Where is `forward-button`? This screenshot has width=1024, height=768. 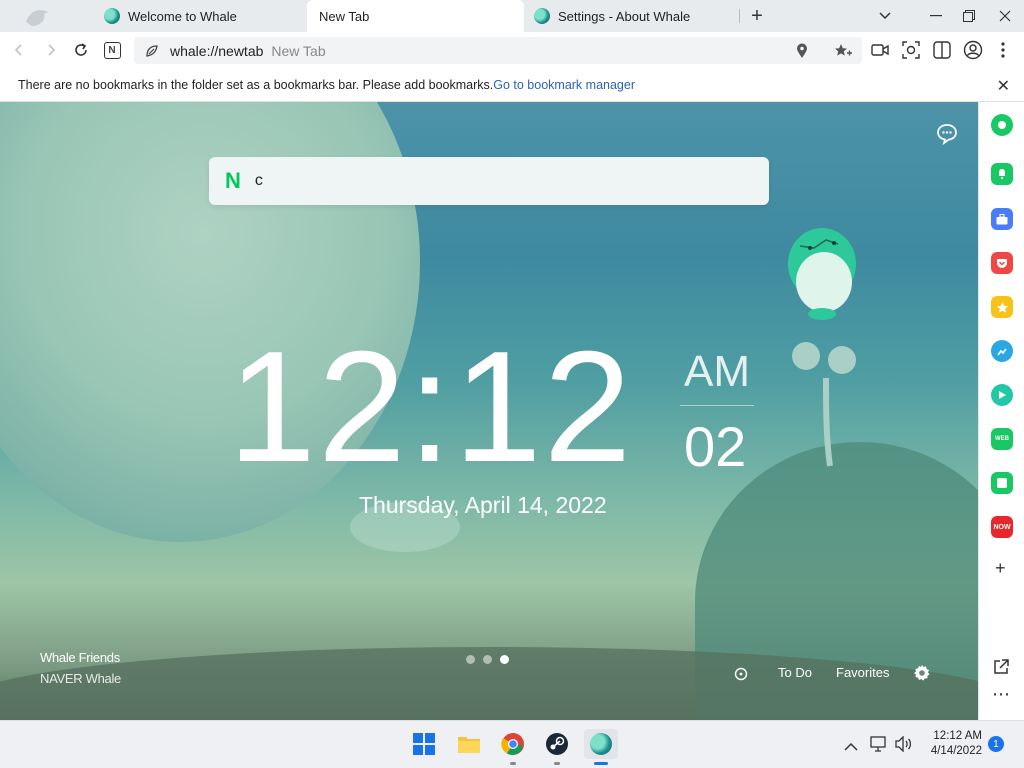
forward-button is located at coordinates (51, 50).